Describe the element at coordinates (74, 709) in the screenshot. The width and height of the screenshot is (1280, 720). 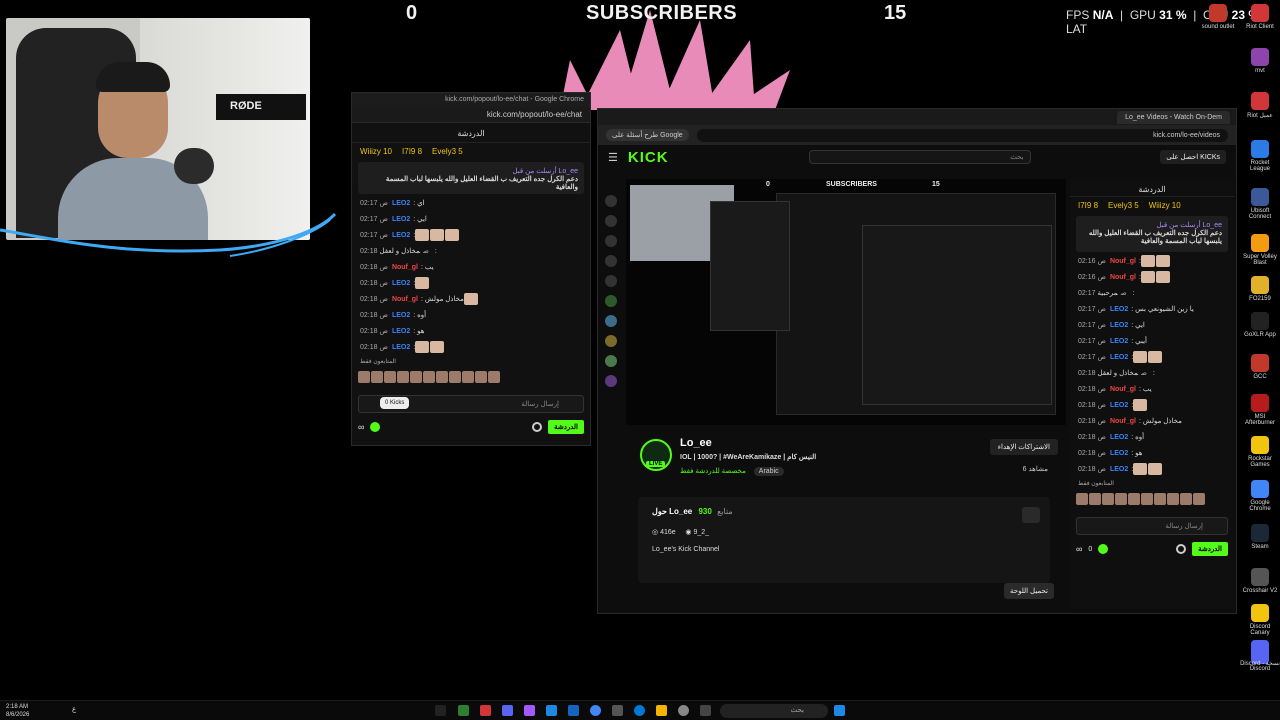
I see `language-indicator: ع` at that location.